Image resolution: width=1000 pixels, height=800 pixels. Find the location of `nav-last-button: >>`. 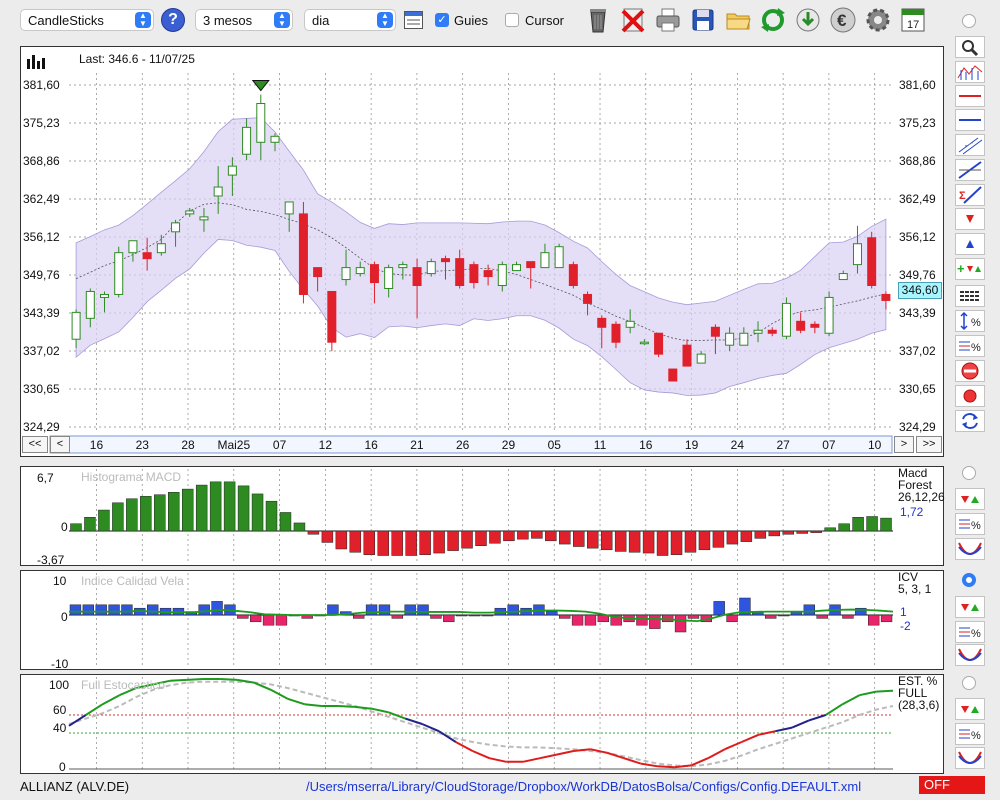

nav-last-button: >> is located at coordinates (929, 444).